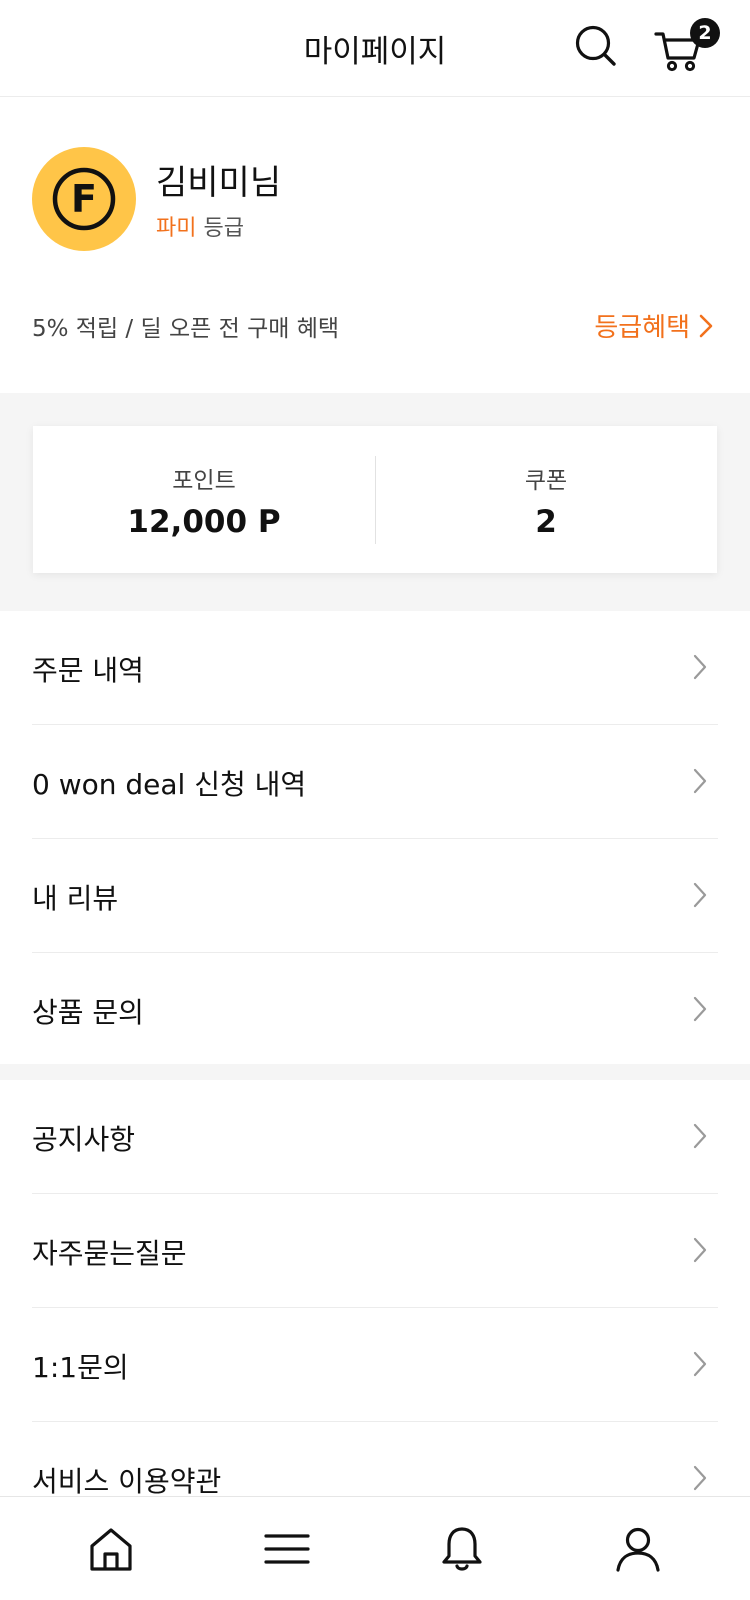 This screenshot has height=1600, width=750. Describe the element at coordinates (80, 1367) in the screenshot. I see `menu-item-label: 1:1문의` at that location.